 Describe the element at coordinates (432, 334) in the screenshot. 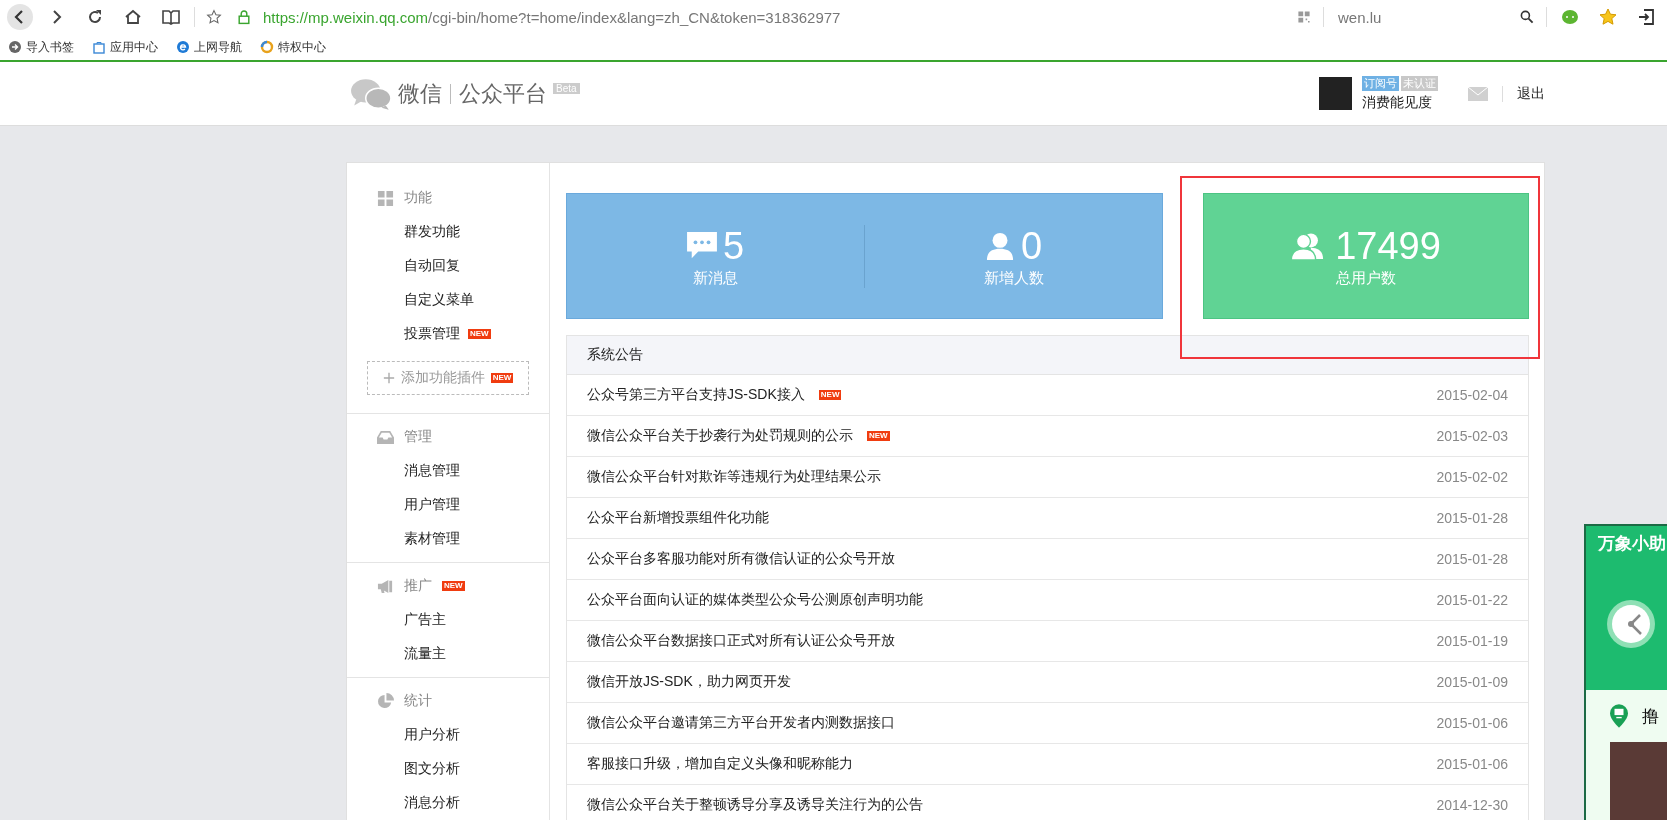

I see `menu-item: 投票管理` at that location.